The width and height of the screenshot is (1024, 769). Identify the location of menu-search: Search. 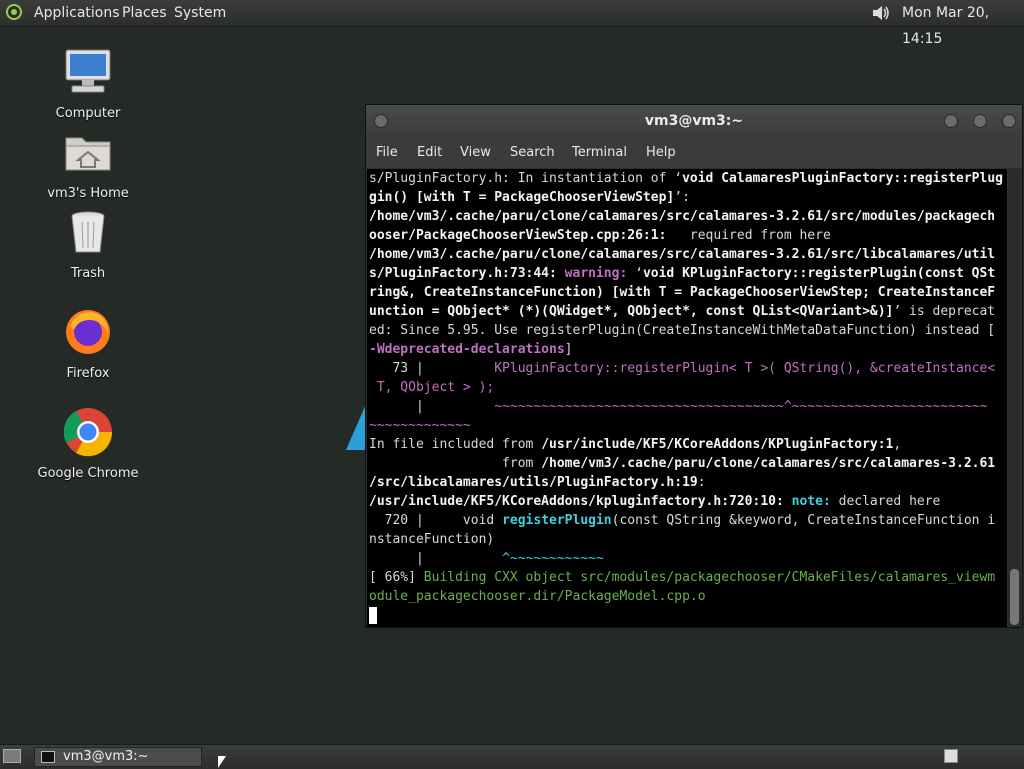
(532, 153).